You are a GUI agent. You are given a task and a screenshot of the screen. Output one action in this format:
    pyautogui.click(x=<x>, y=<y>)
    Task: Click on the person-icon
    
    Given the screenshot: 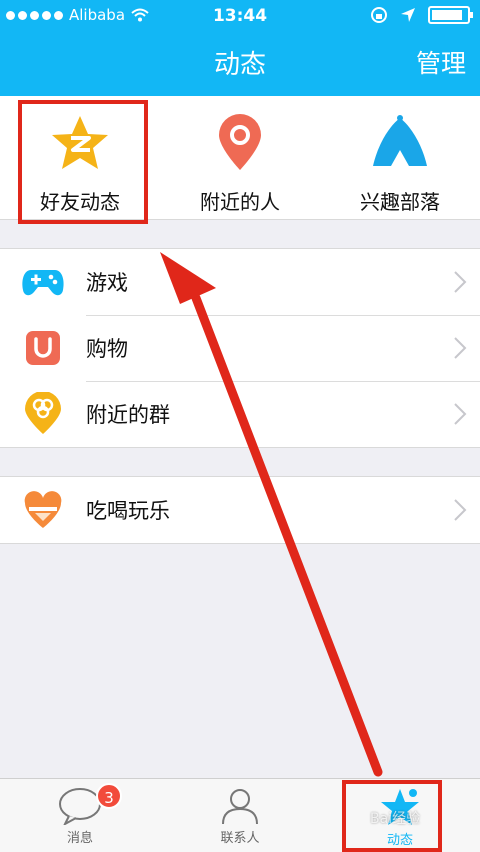 What is the action you would take?
    pyautogui.click(x=240, y=807)
    